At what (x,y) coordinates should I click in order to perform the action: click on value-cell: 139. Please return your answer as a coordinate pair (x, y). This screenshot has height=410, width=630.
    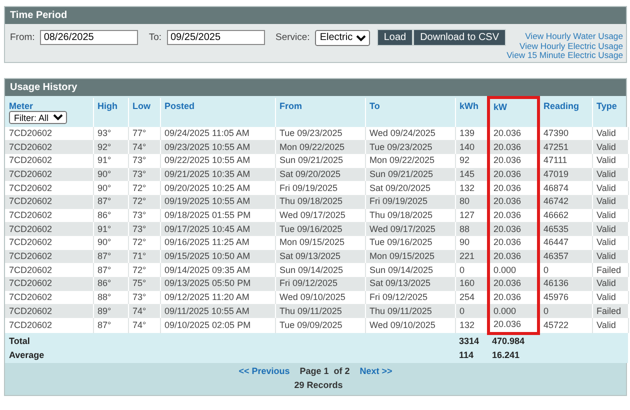
    Looking at the image, I should click on (471, 133).